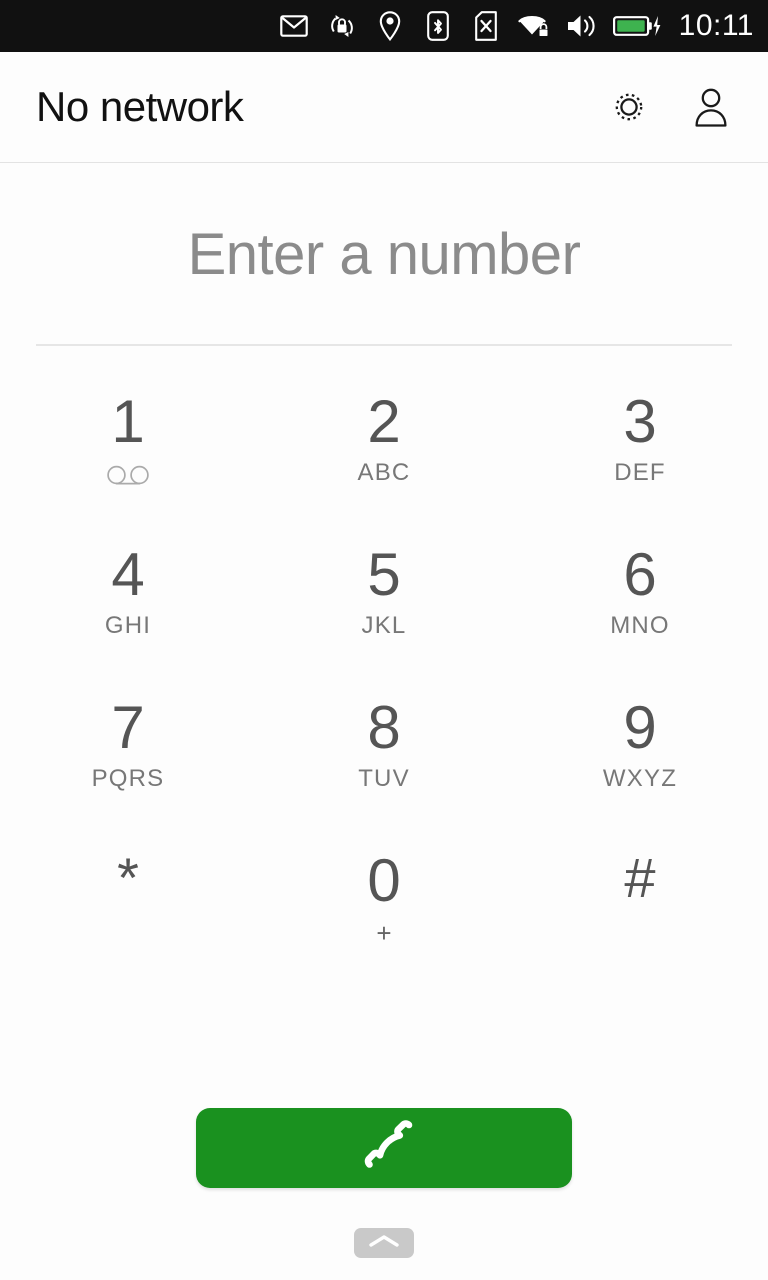  Describe the element at coordinates (640, 917) in the screenshot. I see `key-hash: #` at that location.